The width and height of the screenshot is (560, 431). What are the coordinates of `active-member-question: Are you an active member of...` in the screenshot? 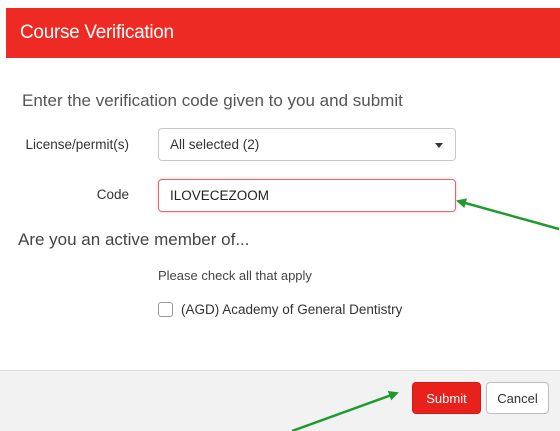 It's located at (134, 239).